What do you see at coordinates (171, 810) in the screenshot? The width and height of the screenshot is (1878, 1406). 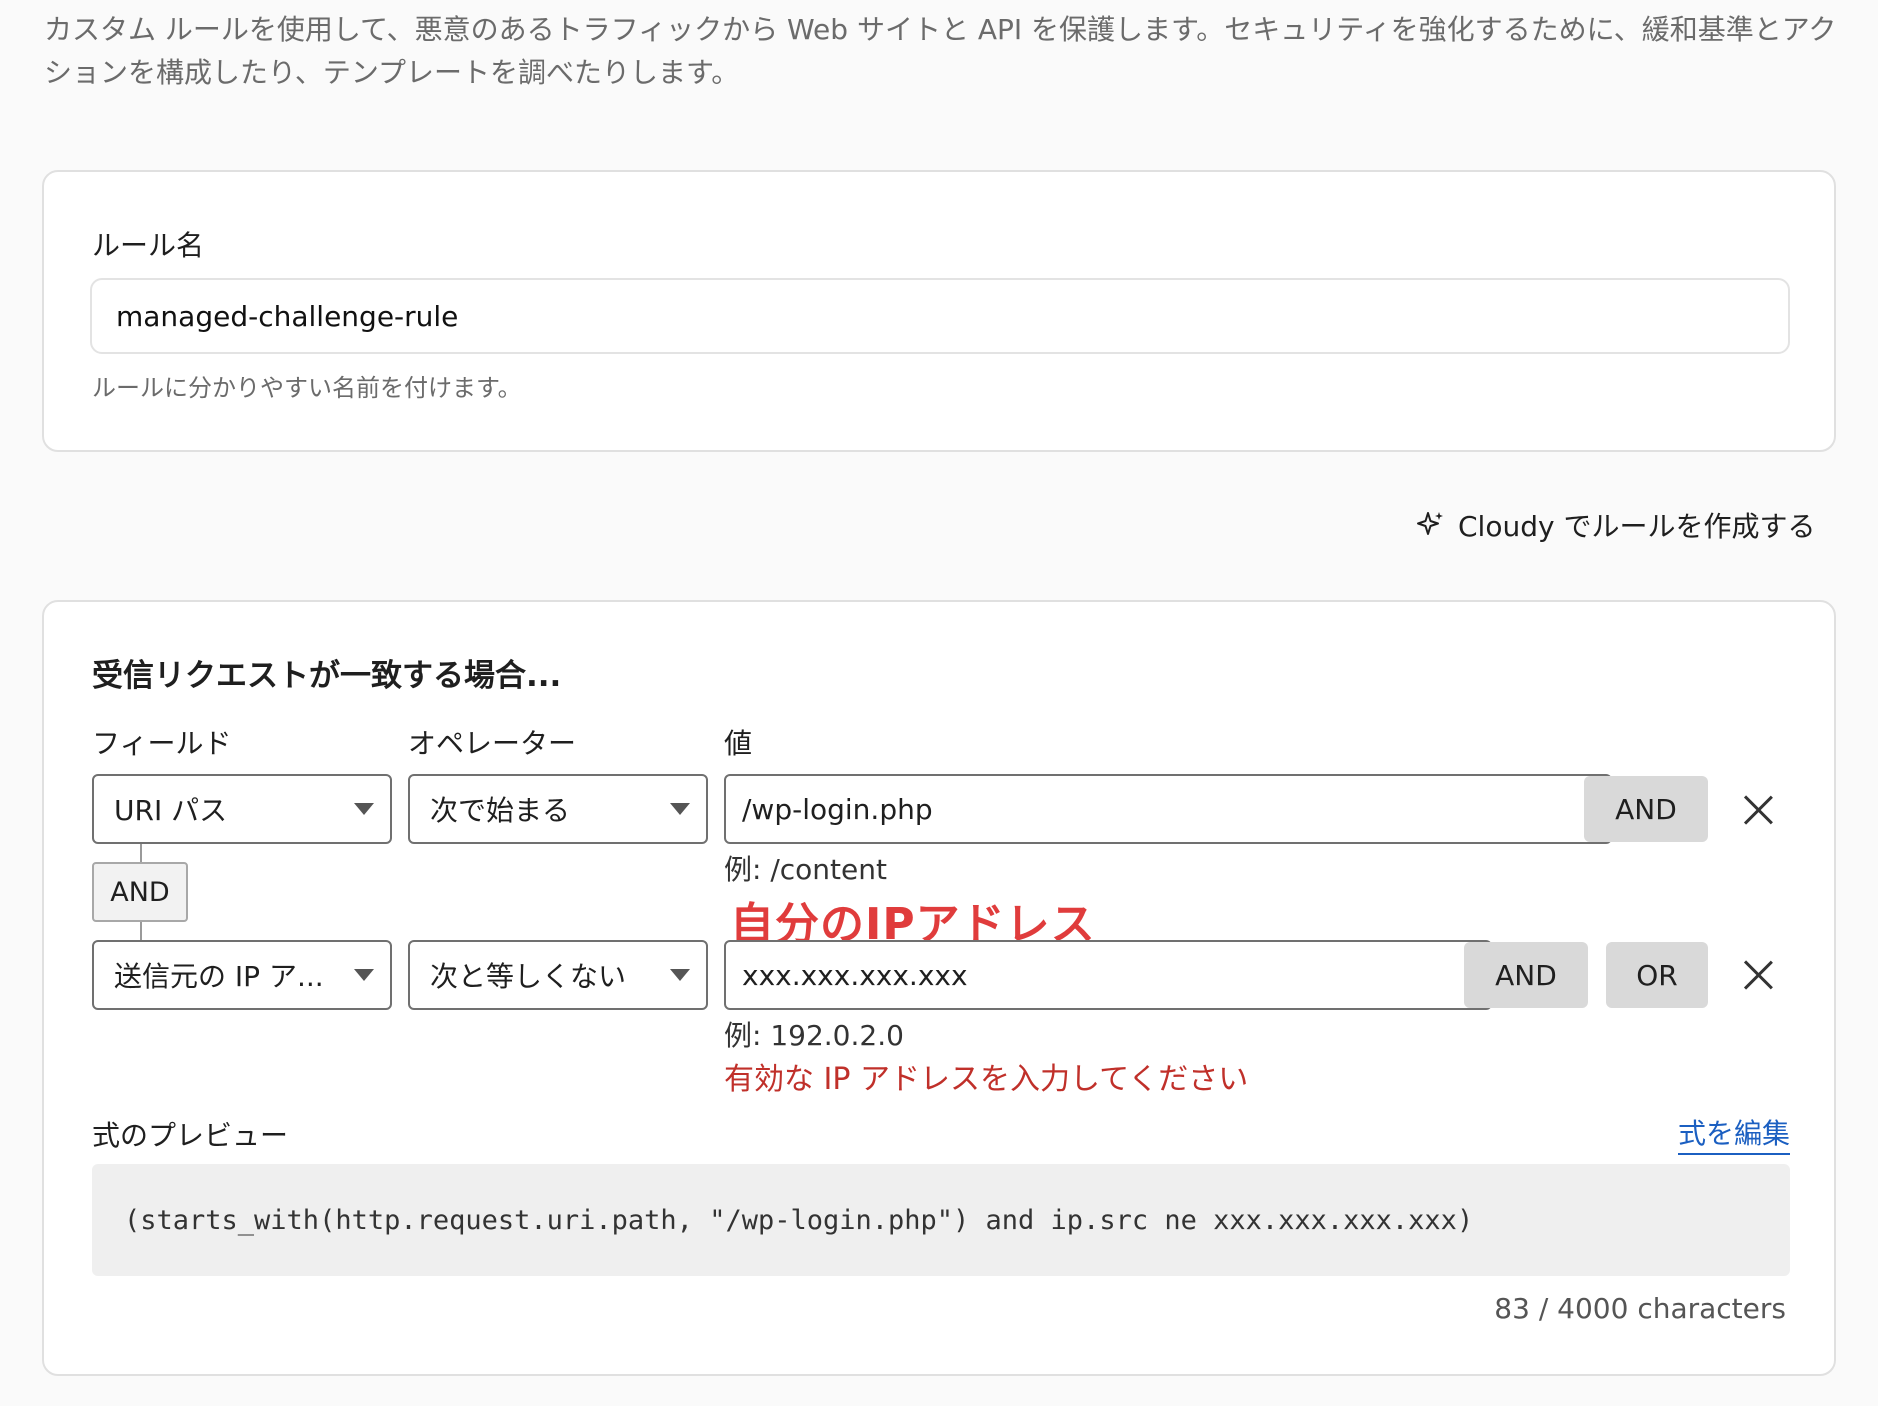 I see `field-select-1-value: URI パス` at bounding box center [171, 810].